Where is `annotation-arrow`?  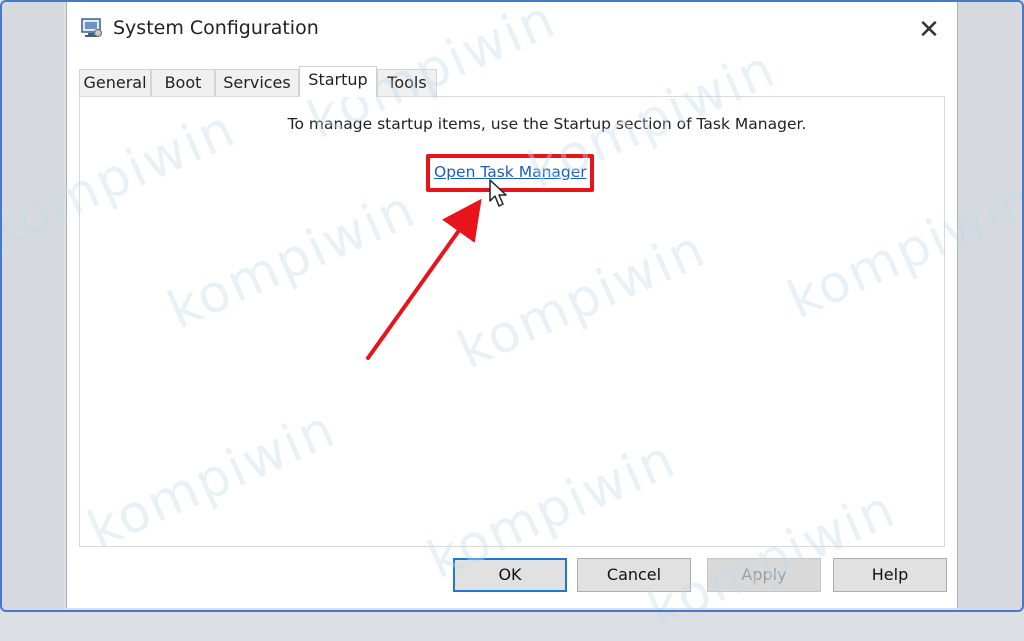
annotation-arrow is located at coordinates (424, 279).